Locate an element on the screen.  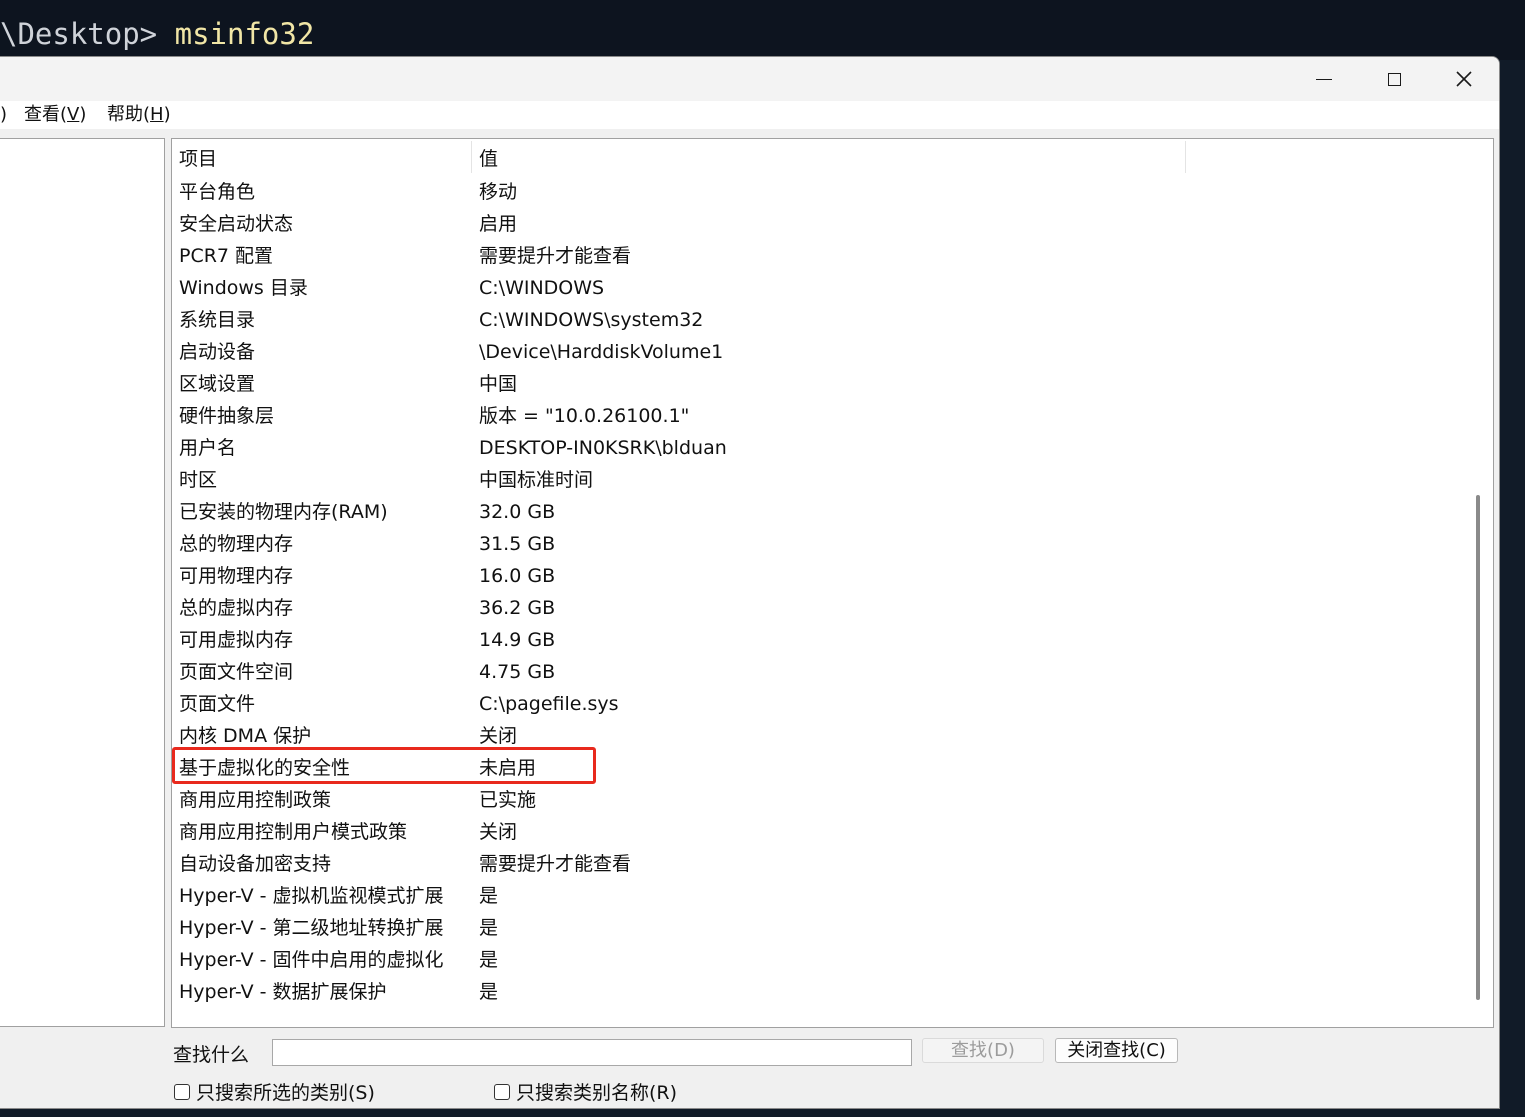
table-row: Hyper-V - 数据扩展保护 是 is located at coordinates (817, 992).